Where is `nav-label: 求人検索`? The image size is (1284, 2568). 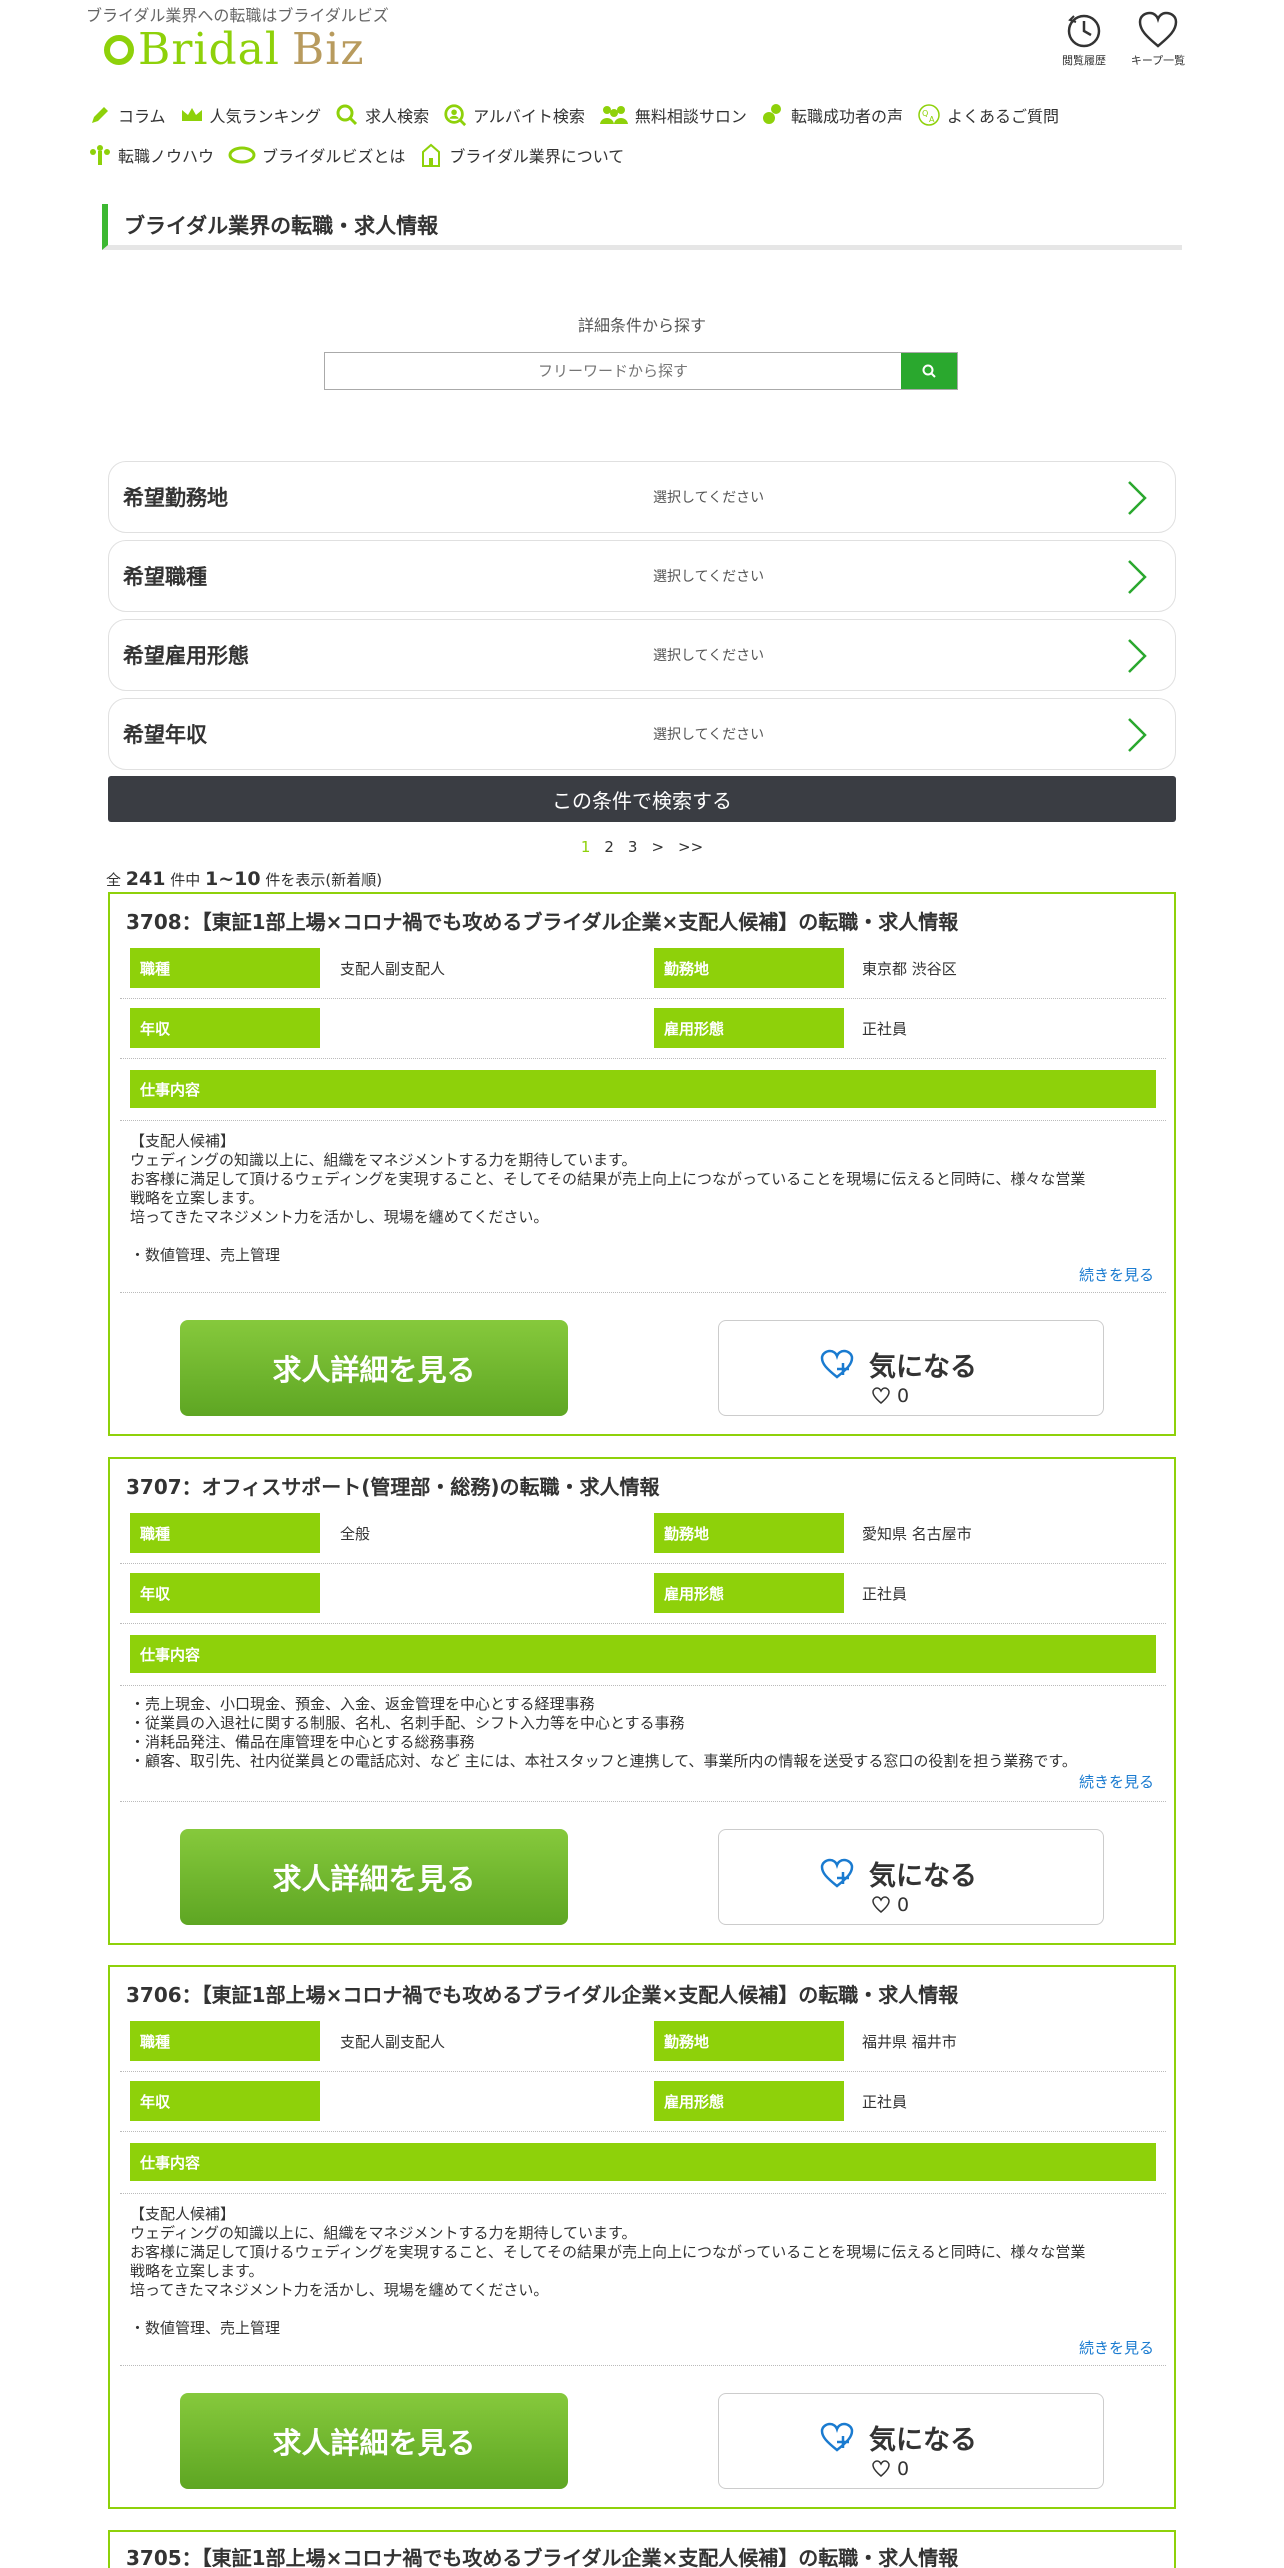
nav-label: 求人検索 is located at coordinates (397, 116).